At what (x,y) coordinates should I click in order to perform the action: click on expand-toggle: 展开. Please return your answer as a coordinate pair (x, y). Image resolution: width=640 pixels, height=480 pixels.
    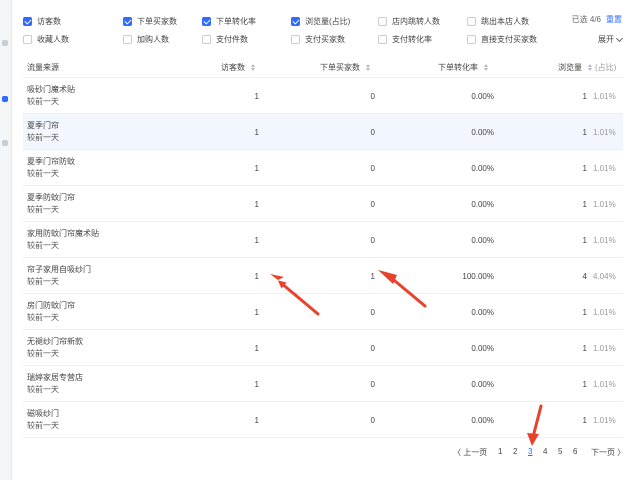
    Looking at the image, I should click on (611, 39).